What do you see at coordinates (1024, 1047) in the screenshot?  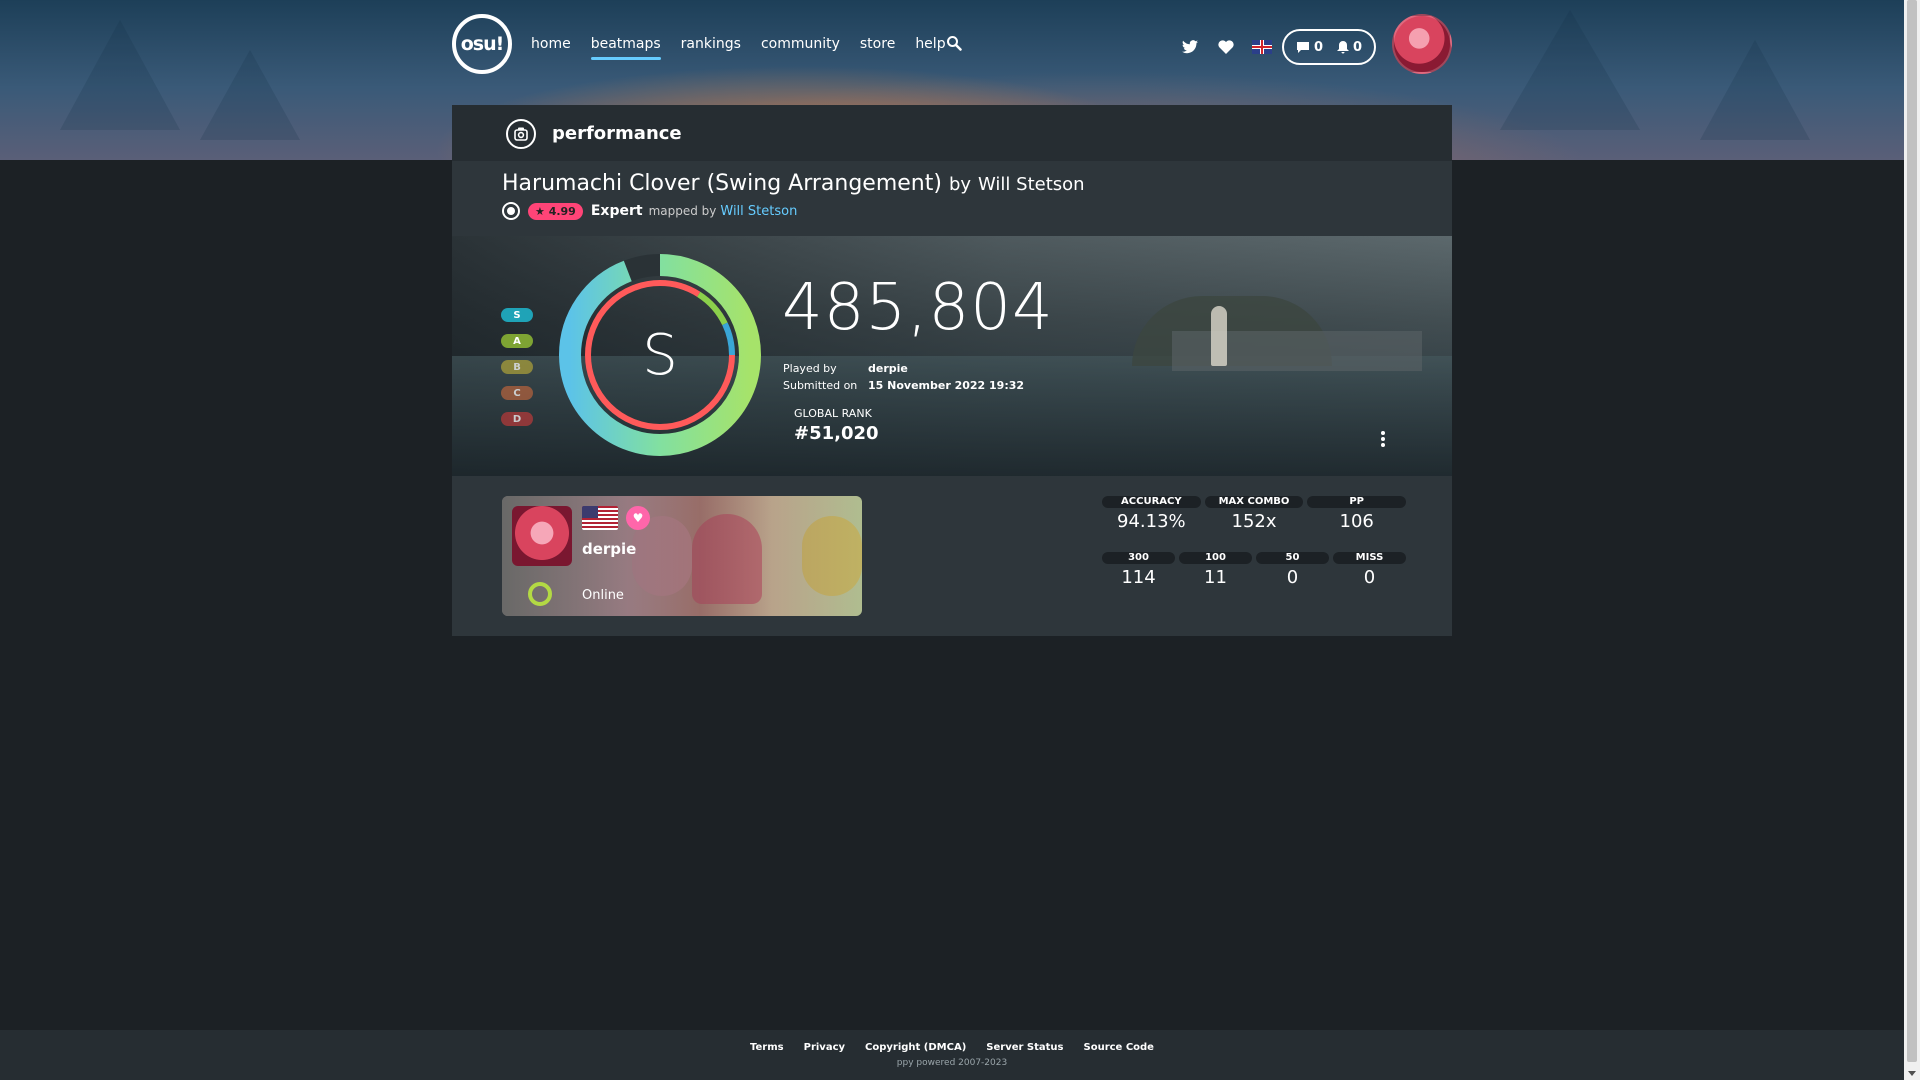 I see `footer-server-status: Server Status` at bounding box center [1024, 1047].